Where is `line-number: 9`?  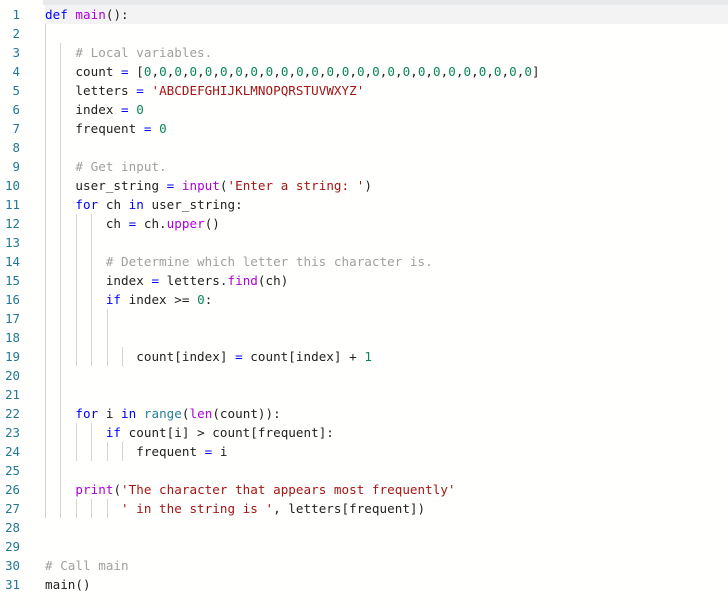
line-number: 9 is located at coordinates (16, 166).